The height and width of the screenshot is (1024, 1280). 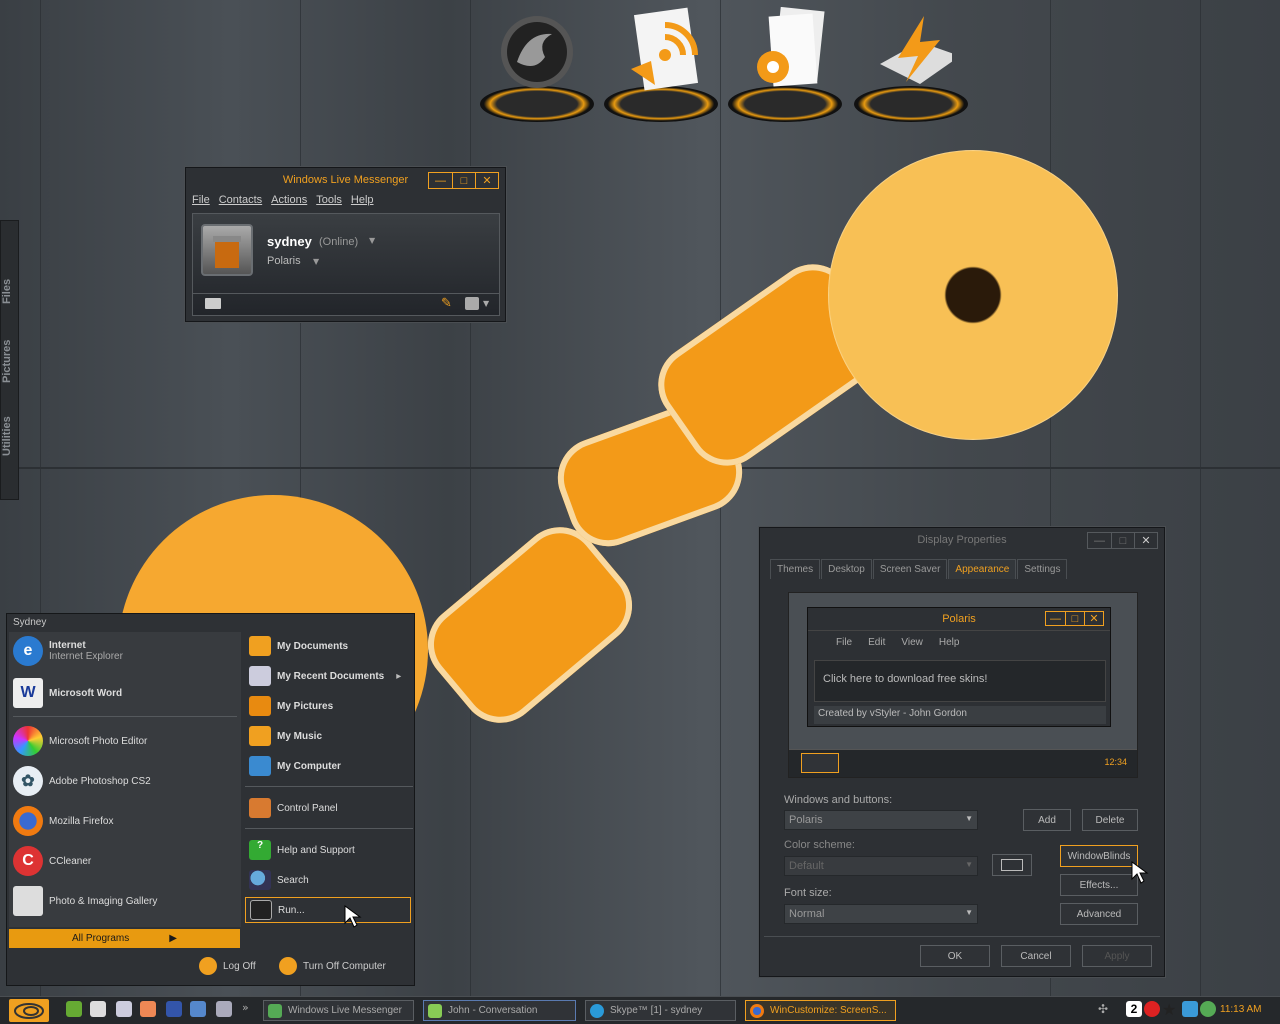 I want to click on start-item-photo-editor: Microsoft Photo Editor, so click(x=80, y=741).